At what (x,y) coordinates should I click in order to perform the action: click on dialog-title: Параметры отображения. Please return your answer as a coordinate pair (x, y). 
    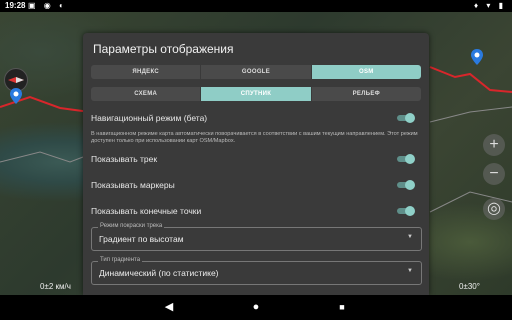
    Looking at the image, I should click on (163, 49).